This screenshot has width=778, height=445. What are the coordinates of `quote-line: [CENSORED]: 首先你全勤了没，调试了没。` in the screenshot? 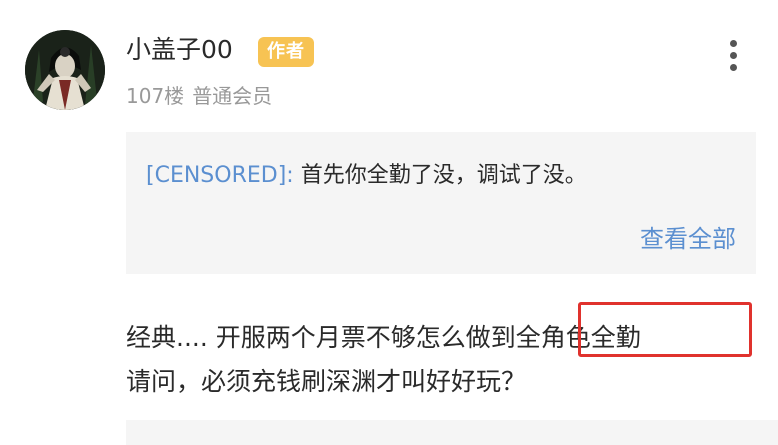 It's located at (366, 176).